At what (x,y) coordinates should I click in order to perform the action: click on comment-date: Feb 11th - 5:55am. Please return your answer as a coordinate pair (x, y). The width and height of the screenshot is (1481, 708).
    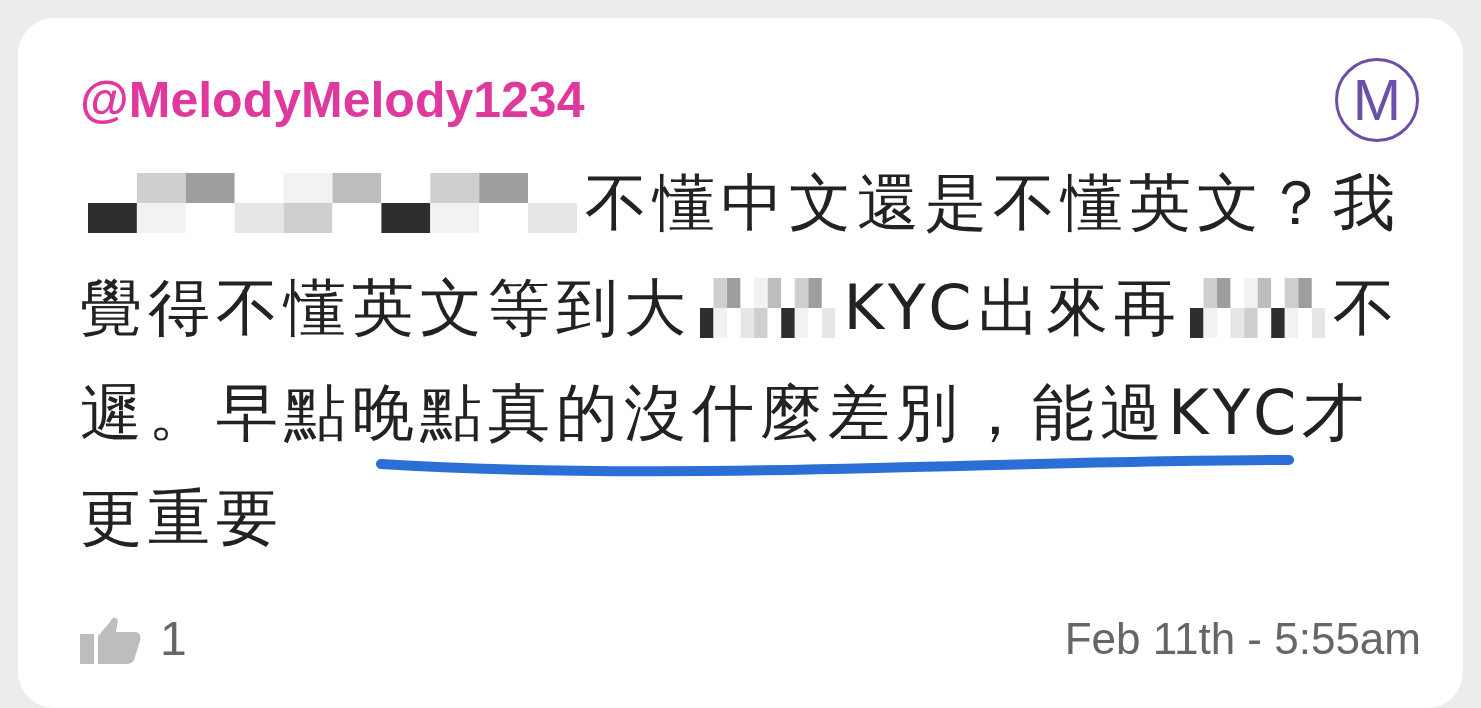
    Looking at the image, I should click on (1242, 639).